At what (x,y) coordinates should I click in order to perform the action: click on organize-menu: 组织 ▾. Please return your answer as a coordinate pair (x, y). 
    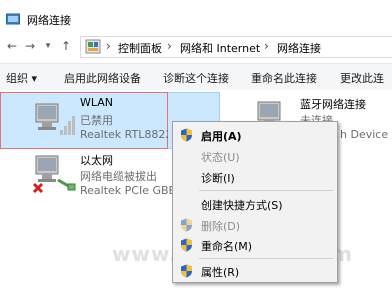
    Looking at the image, I should click on (21, 78).